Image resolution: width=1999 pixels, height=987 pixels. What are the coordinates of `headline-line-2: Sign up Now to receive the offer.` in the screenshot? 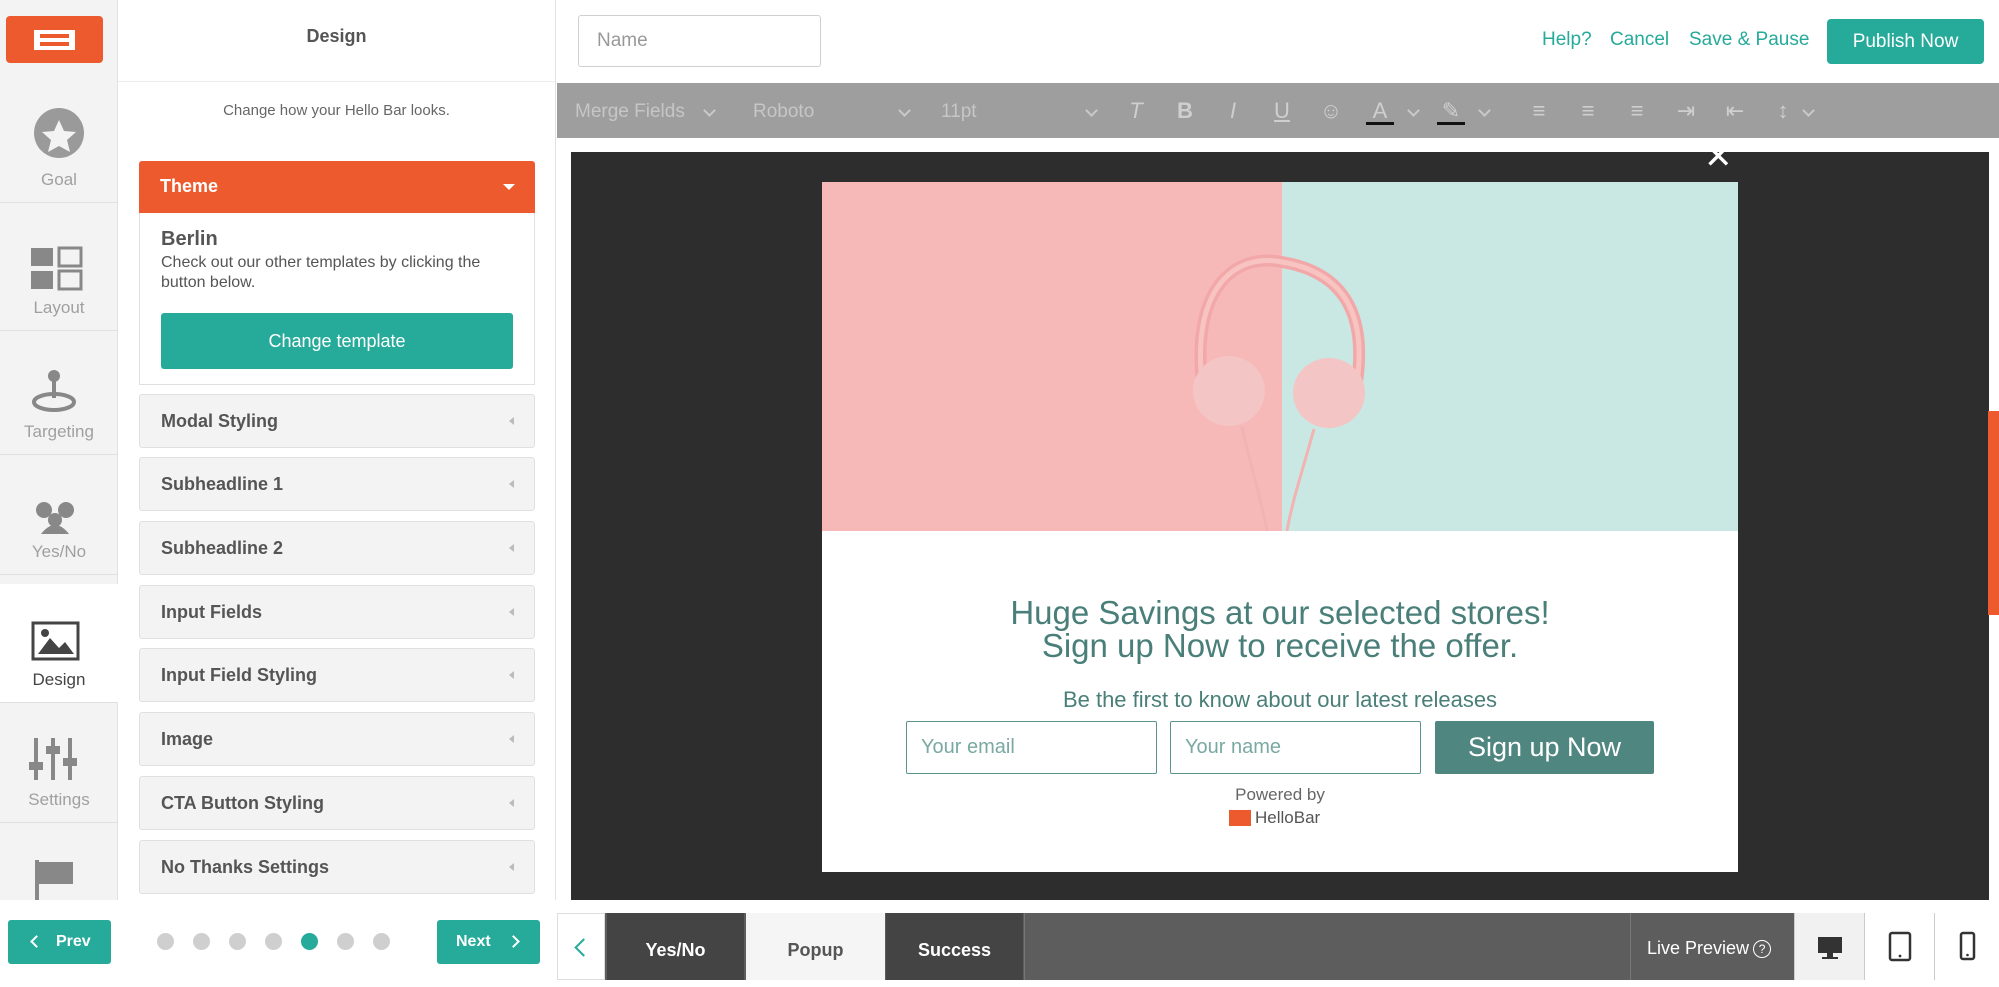 It's located at (1280, 645).